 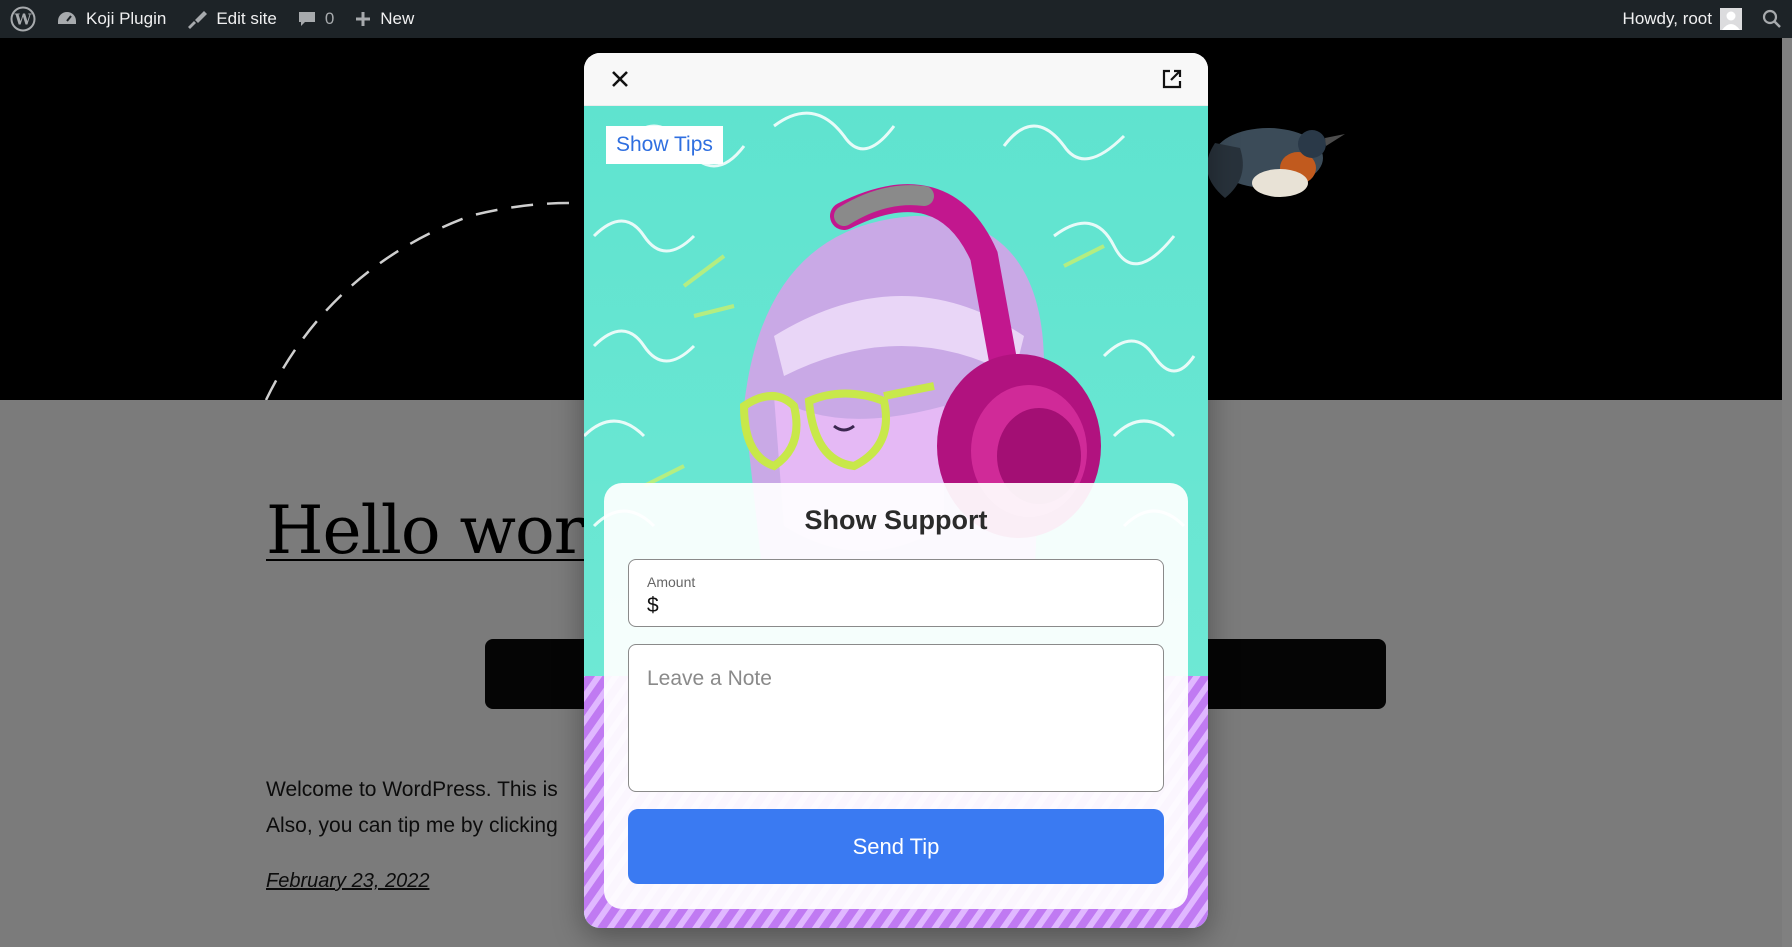 What do you see at coordinates (896, 846) in the screenshot?
I see `send-tip-button: Send Tip` at bounding box center [896, 846].